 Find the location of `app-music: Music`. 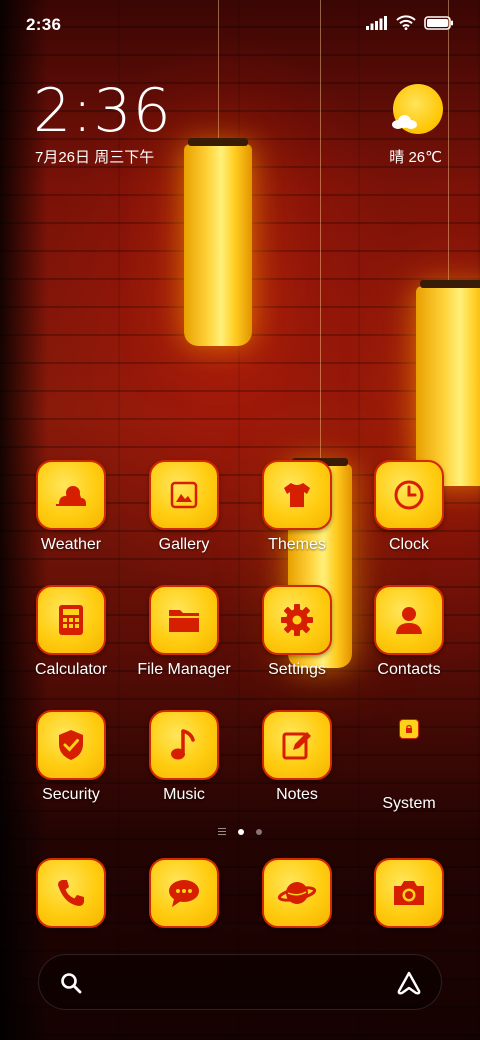

app-music: Music is located at coordinates (184, 757).